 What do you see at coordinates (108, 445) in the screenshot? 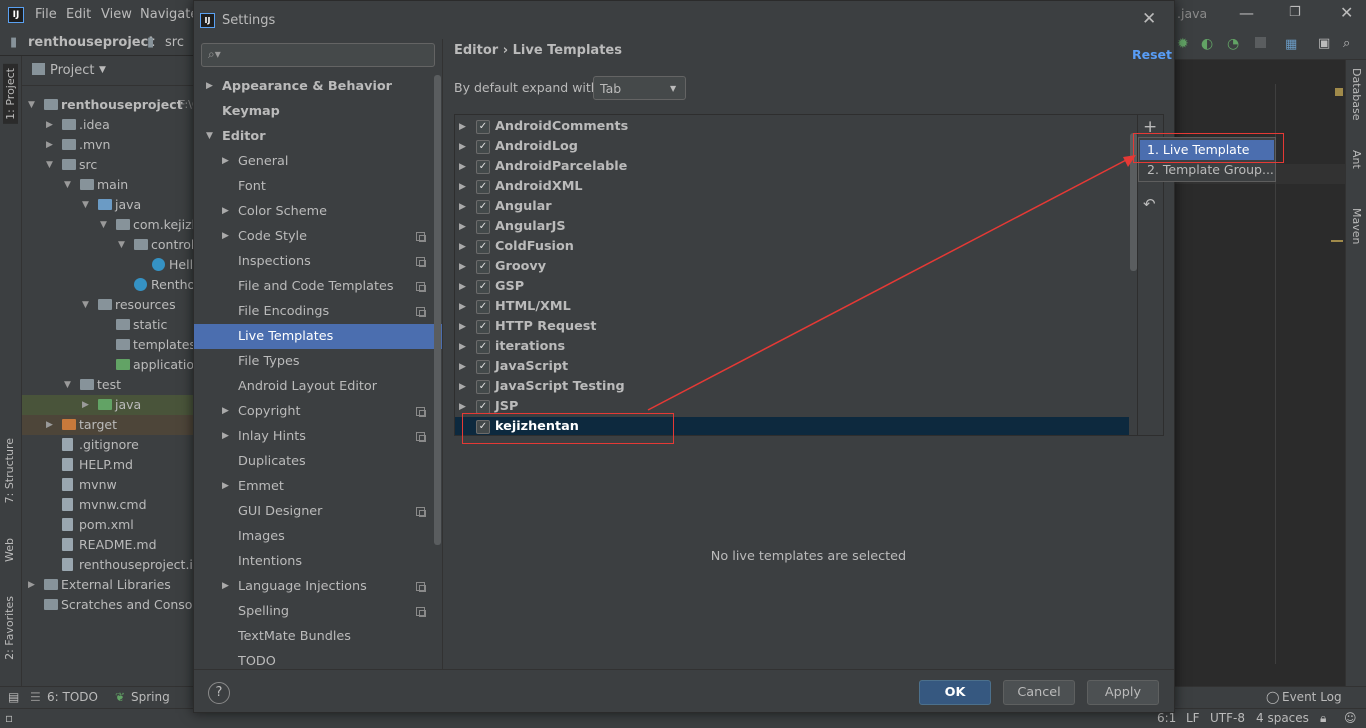
I see `tree-item: .gitignore` at bounding box center [108, 445].